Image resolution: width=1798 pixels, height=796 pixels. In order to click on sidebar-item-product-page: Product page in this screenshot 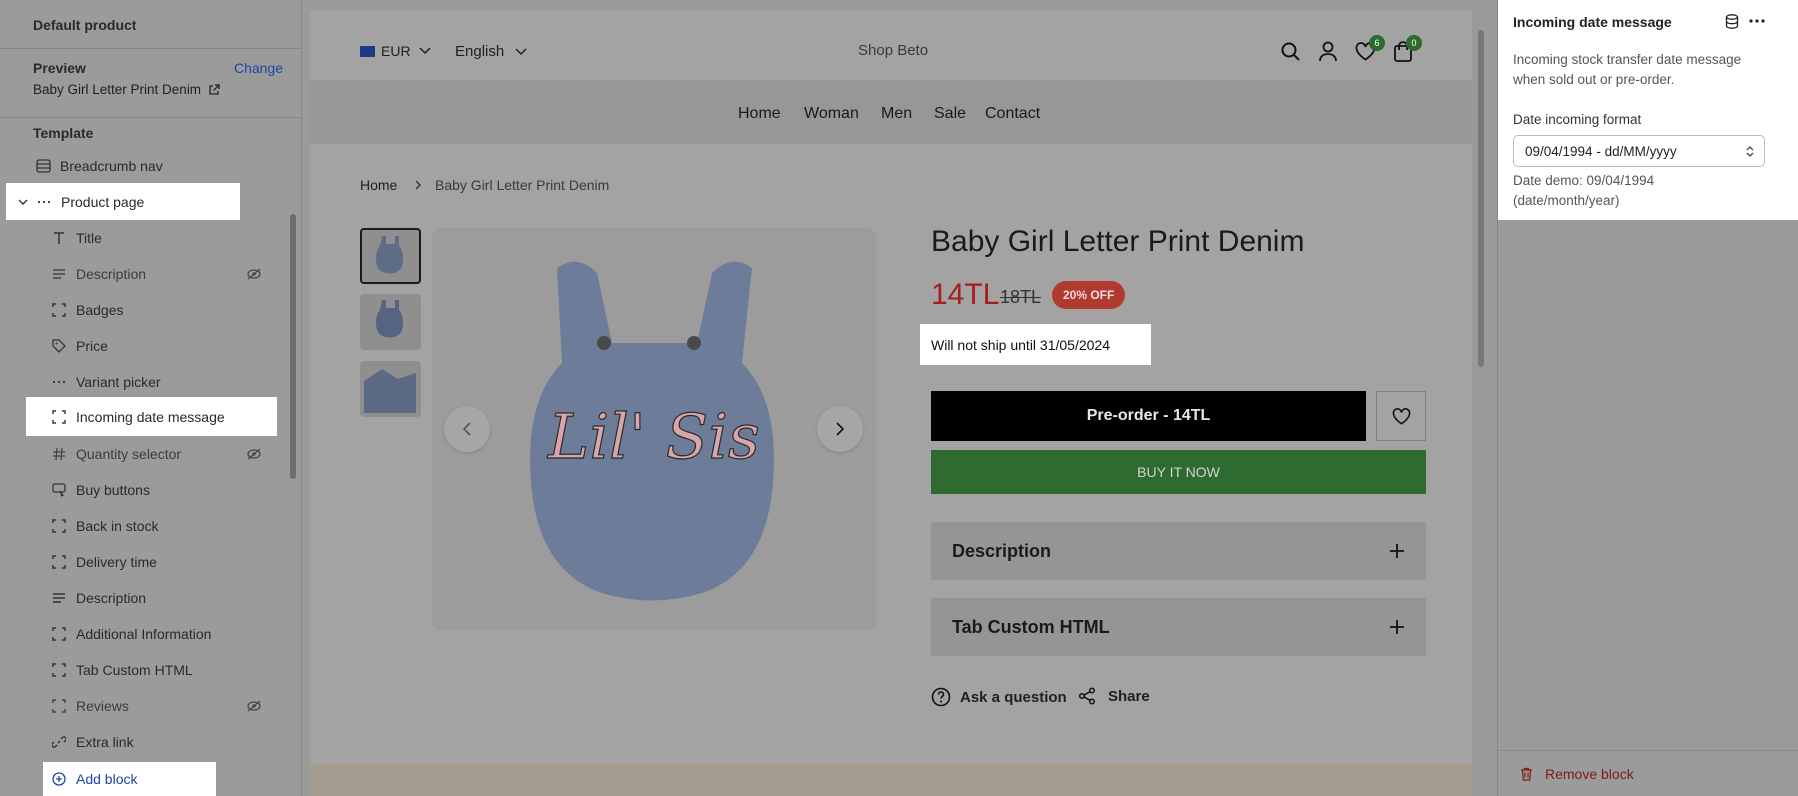, I will do `click(123, 201)`.